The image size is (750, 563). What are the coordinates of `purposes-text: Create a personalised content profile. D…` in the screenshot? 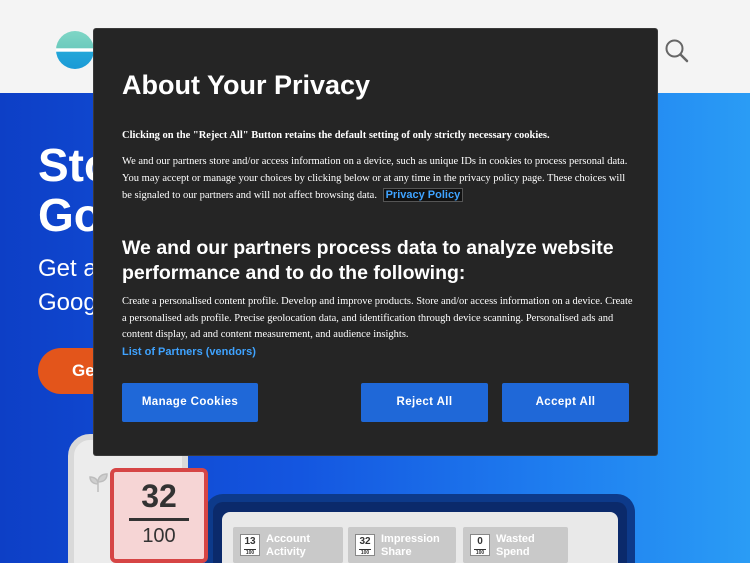 It's located at (377, 318).